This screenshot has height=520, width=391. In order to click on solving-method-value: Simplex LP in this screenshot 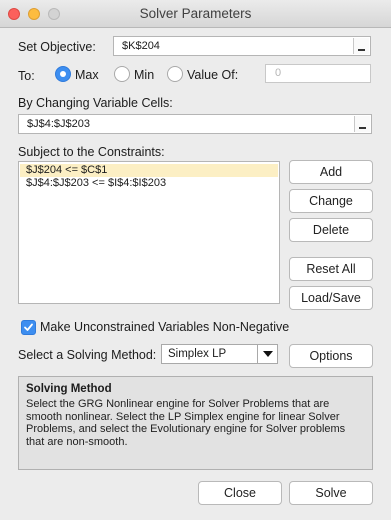, I will do `click(197, 354)`.